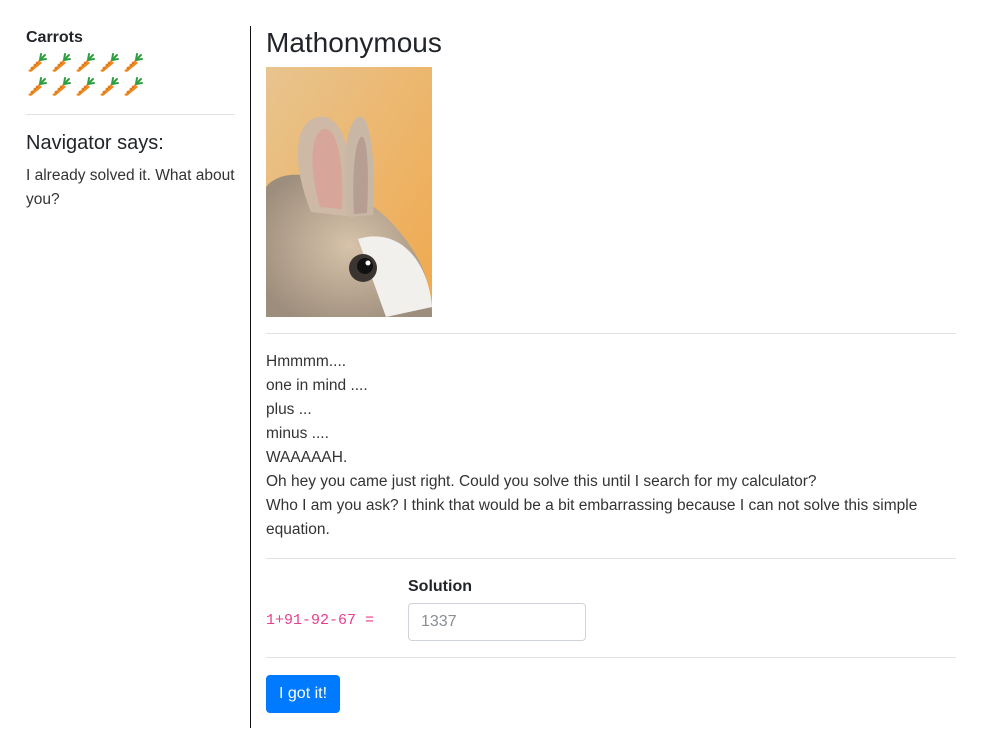 This screenshot has width=982, height=754. What do you see at coordinates (440, 586) in the screenshot?
I see `solution-label: Solution` at bounding box center [440, 586].